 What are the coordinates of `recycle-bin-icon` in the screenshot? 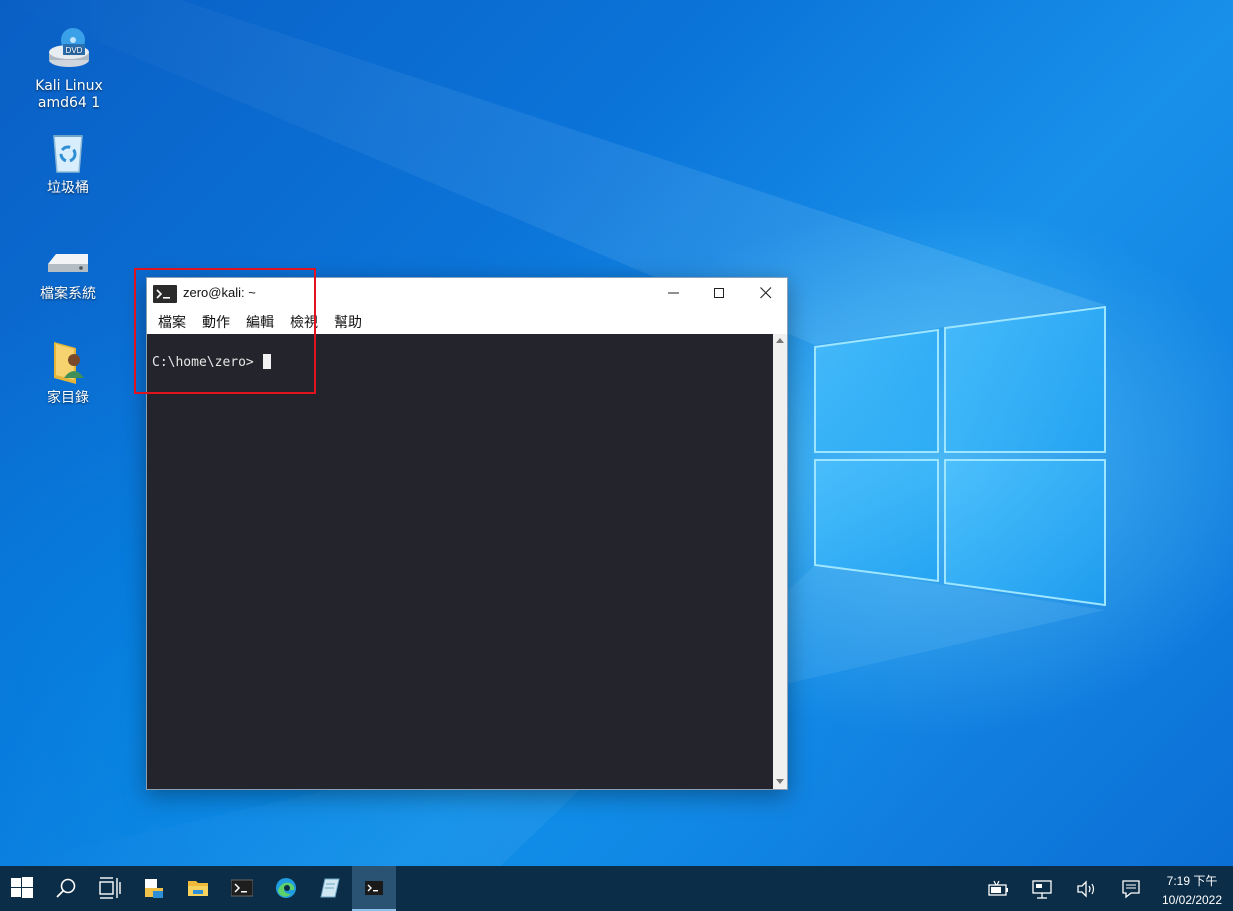 It's located at (68, 154).